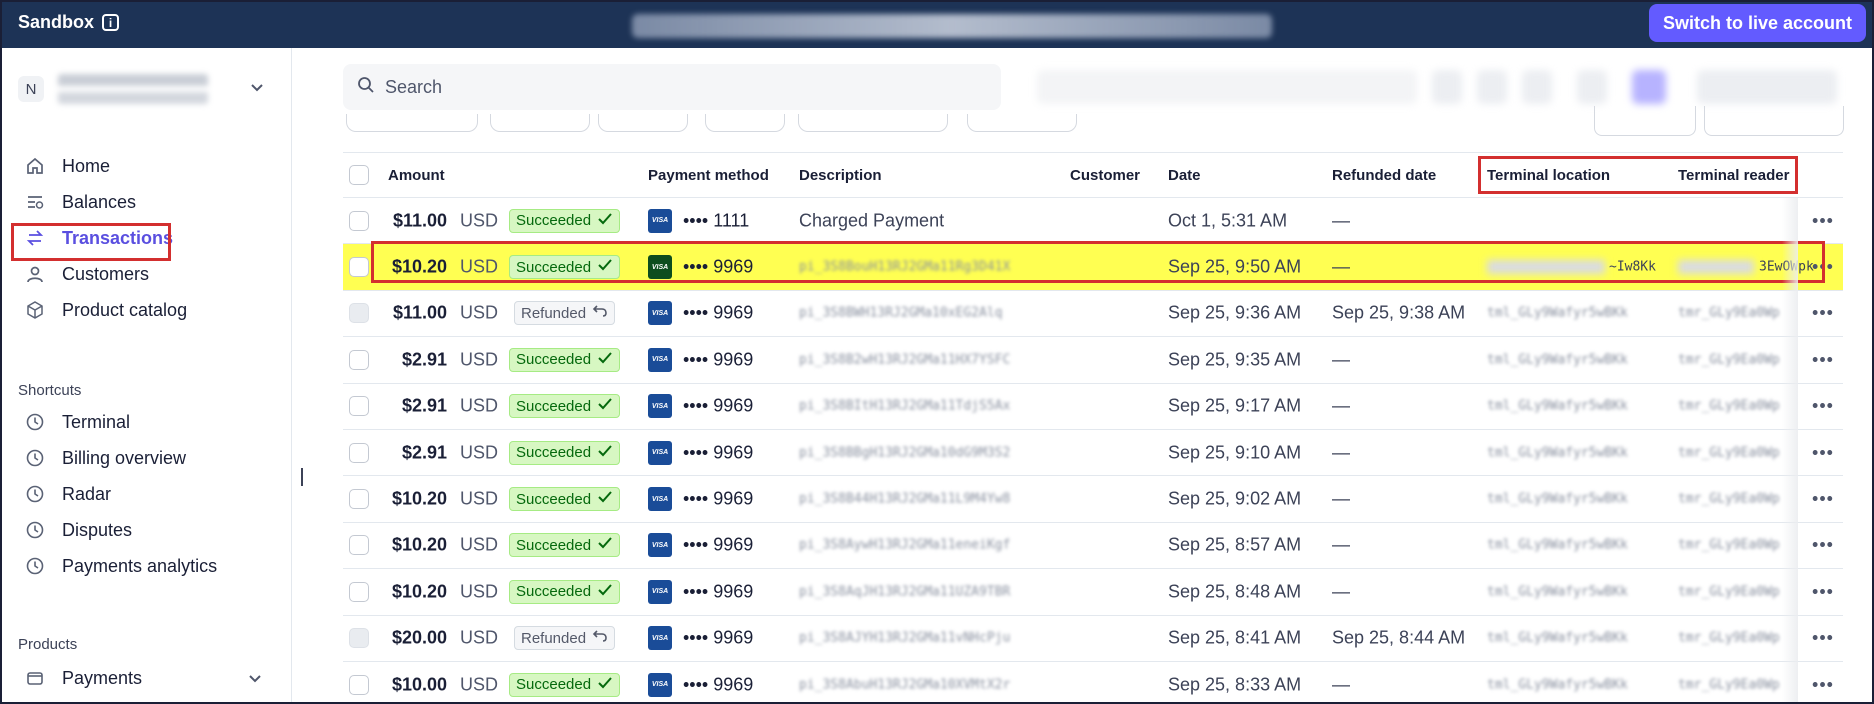  What do you see at coordinates (359, 175) in the screenshot?
I see `select-all-checkbox` at bounding box center [359, 175].